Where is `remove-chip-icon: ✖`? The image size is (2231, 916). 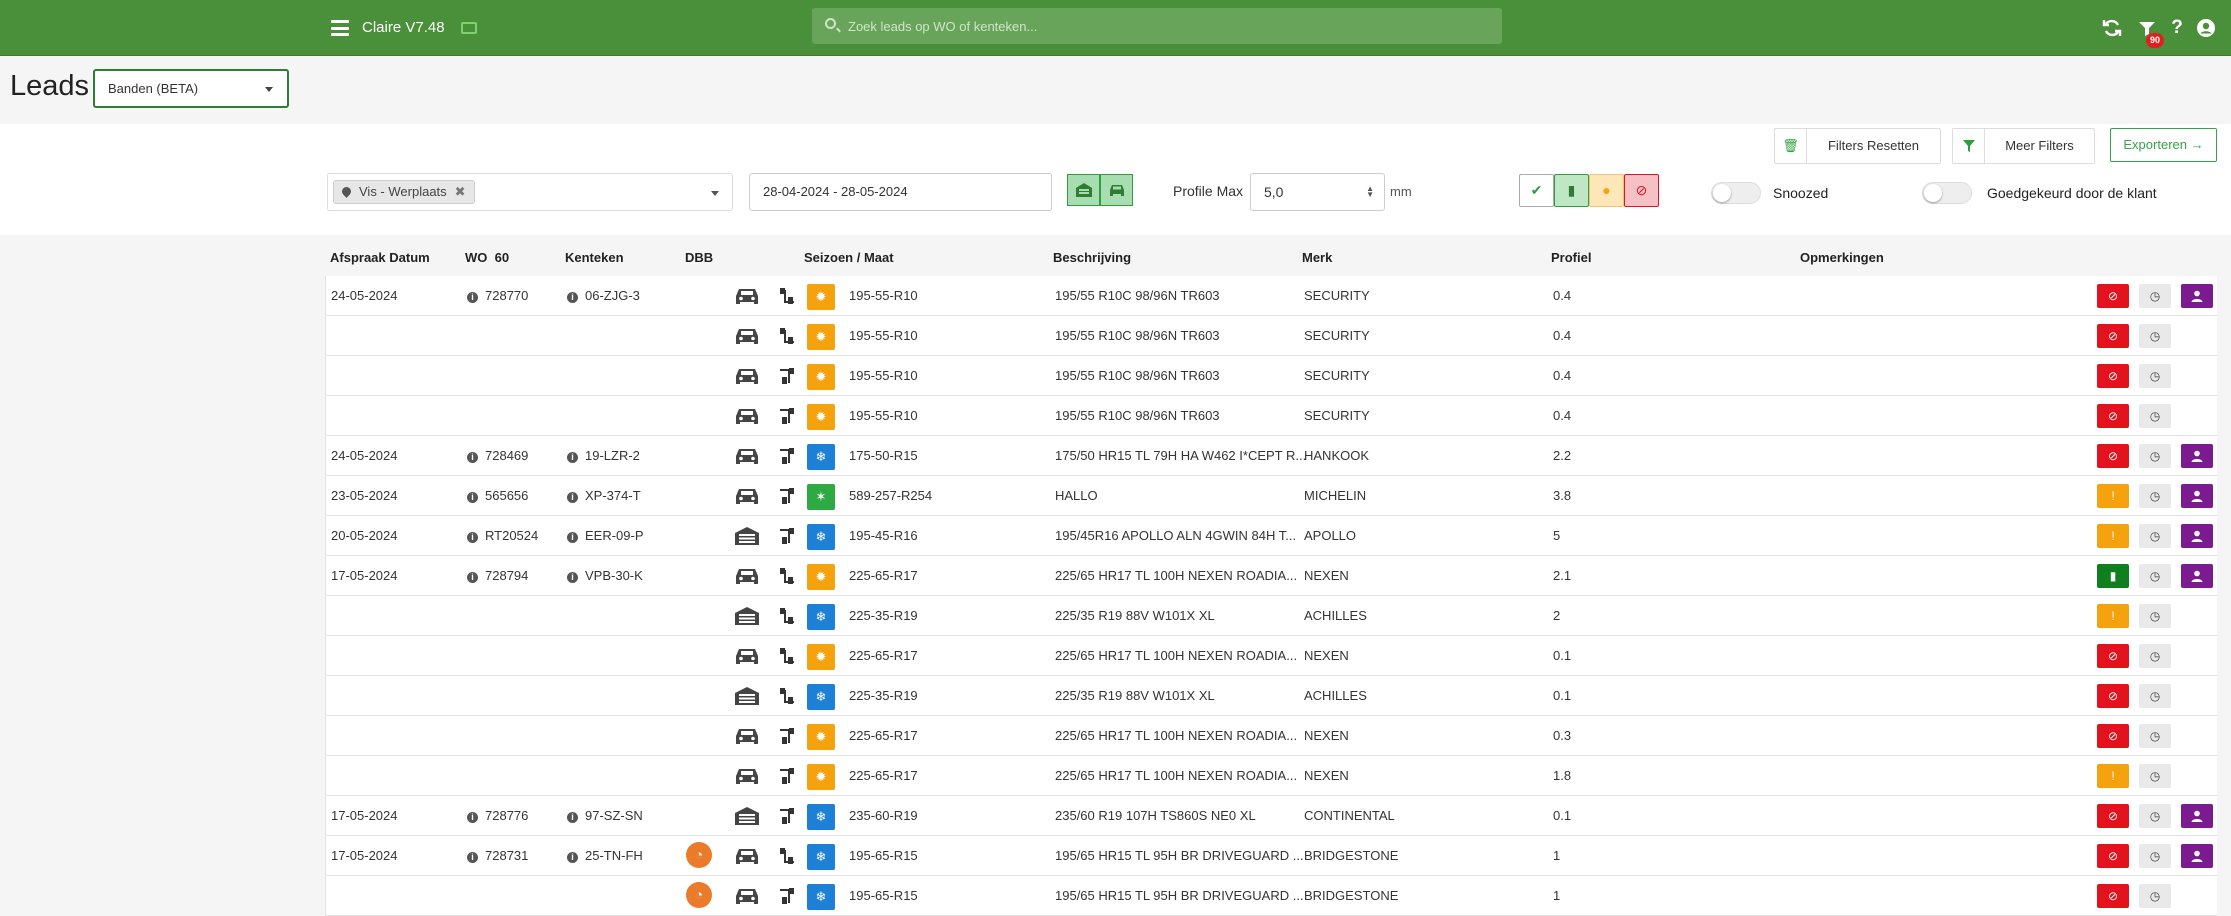 remove-chip-icon: ✖ is located at coordinates (460, 191).